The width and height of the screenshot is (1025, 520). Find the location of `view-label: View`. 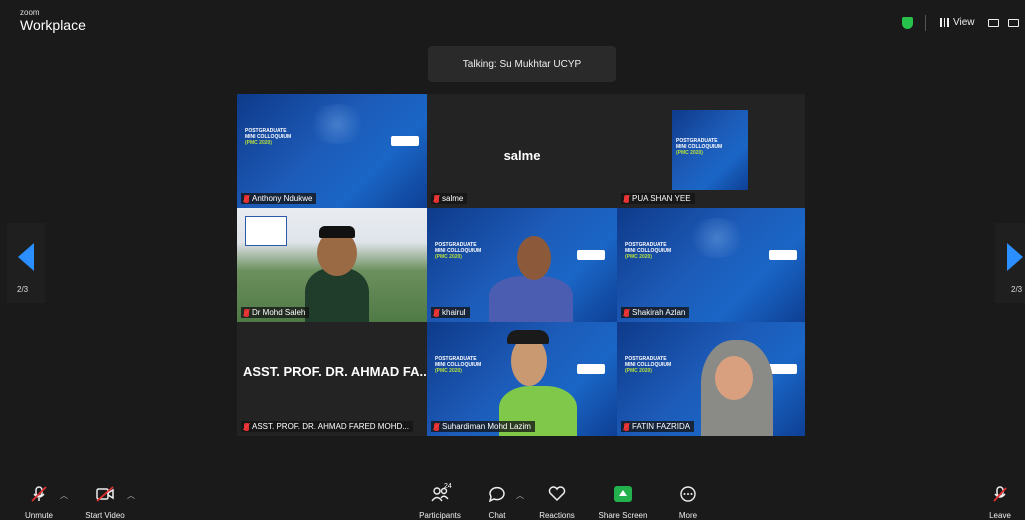

view-label: View is located at coordinates (964, 22).